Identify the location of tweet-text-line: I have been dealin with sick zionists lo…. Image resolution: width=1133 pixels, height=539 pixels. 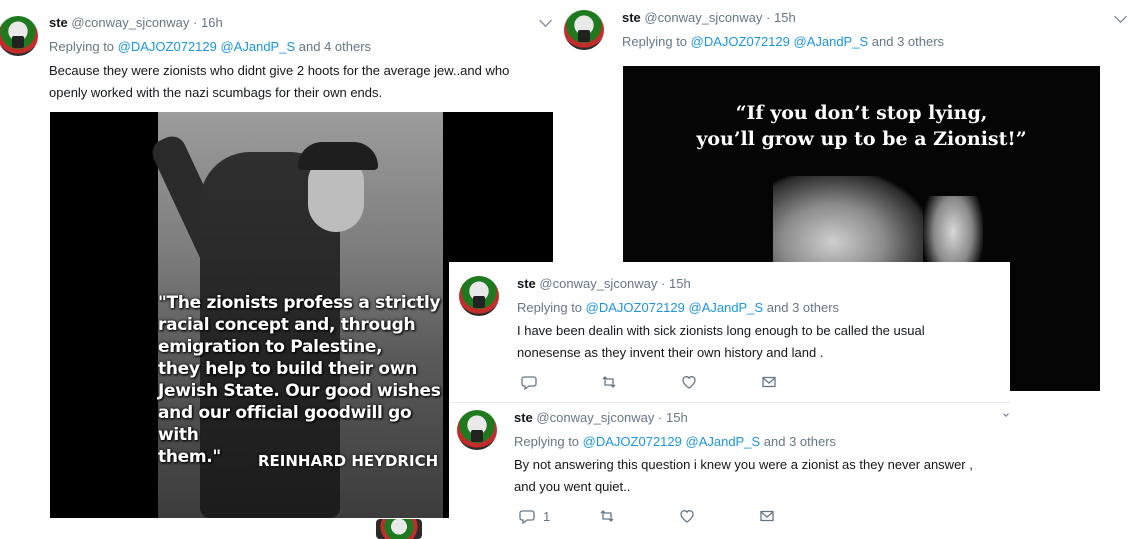
(721, 330).